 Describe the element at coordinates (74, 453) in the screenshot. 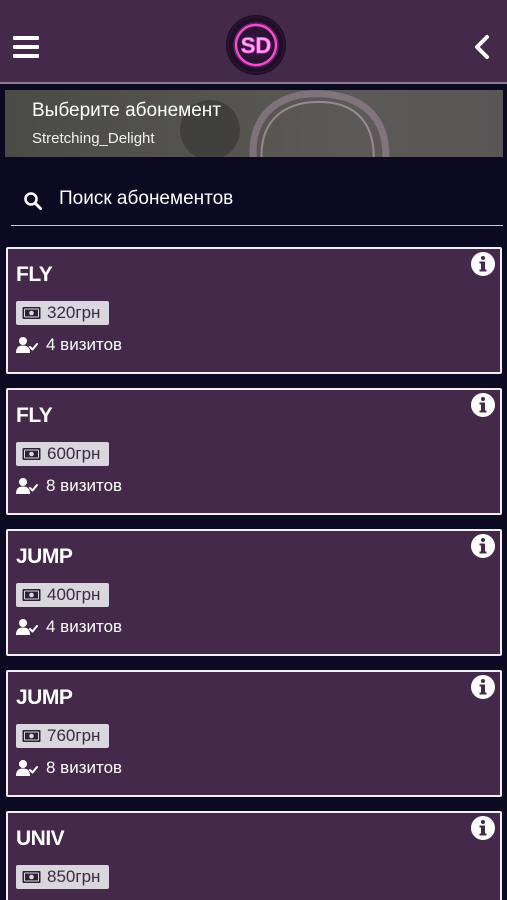

I see `price-text: 600грн` at that location.